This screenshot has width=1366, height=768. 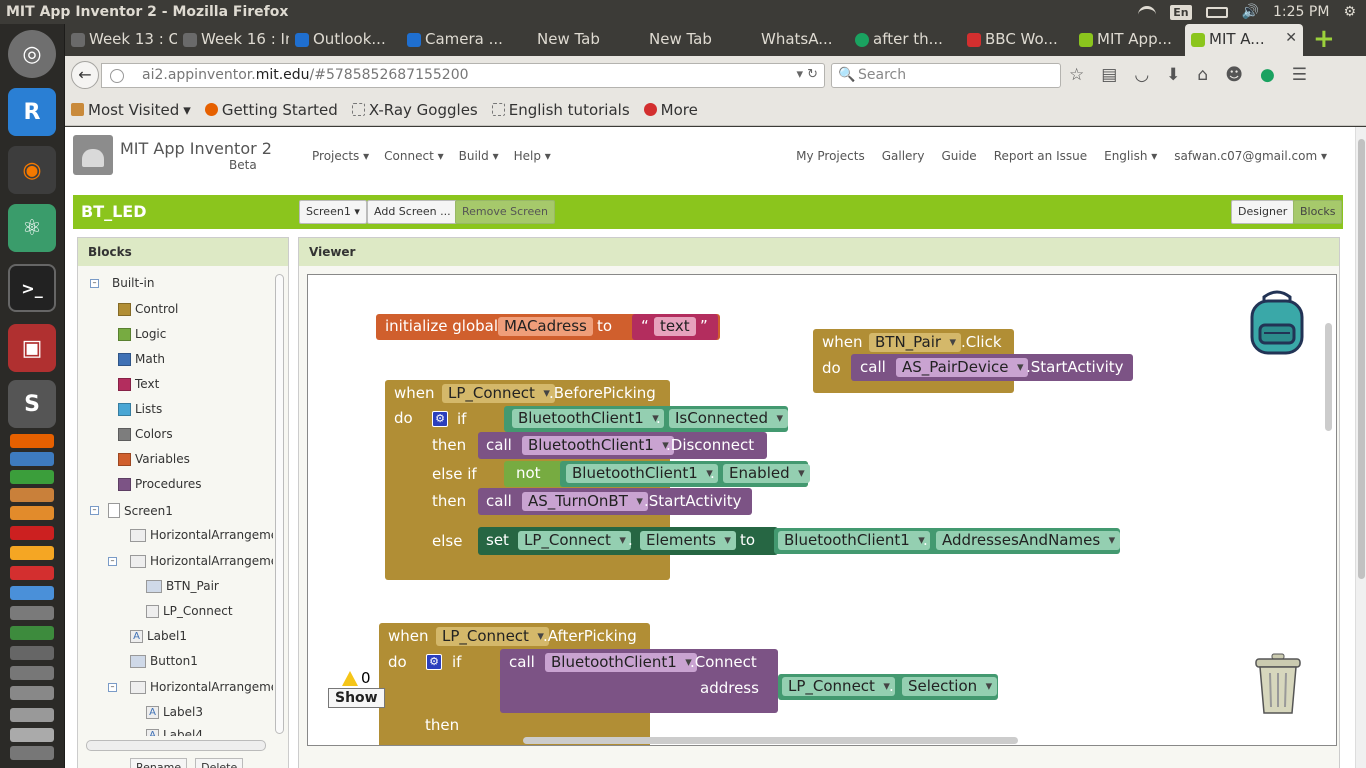 I want to click on settings-app-icon, so click(x=32, y=593).